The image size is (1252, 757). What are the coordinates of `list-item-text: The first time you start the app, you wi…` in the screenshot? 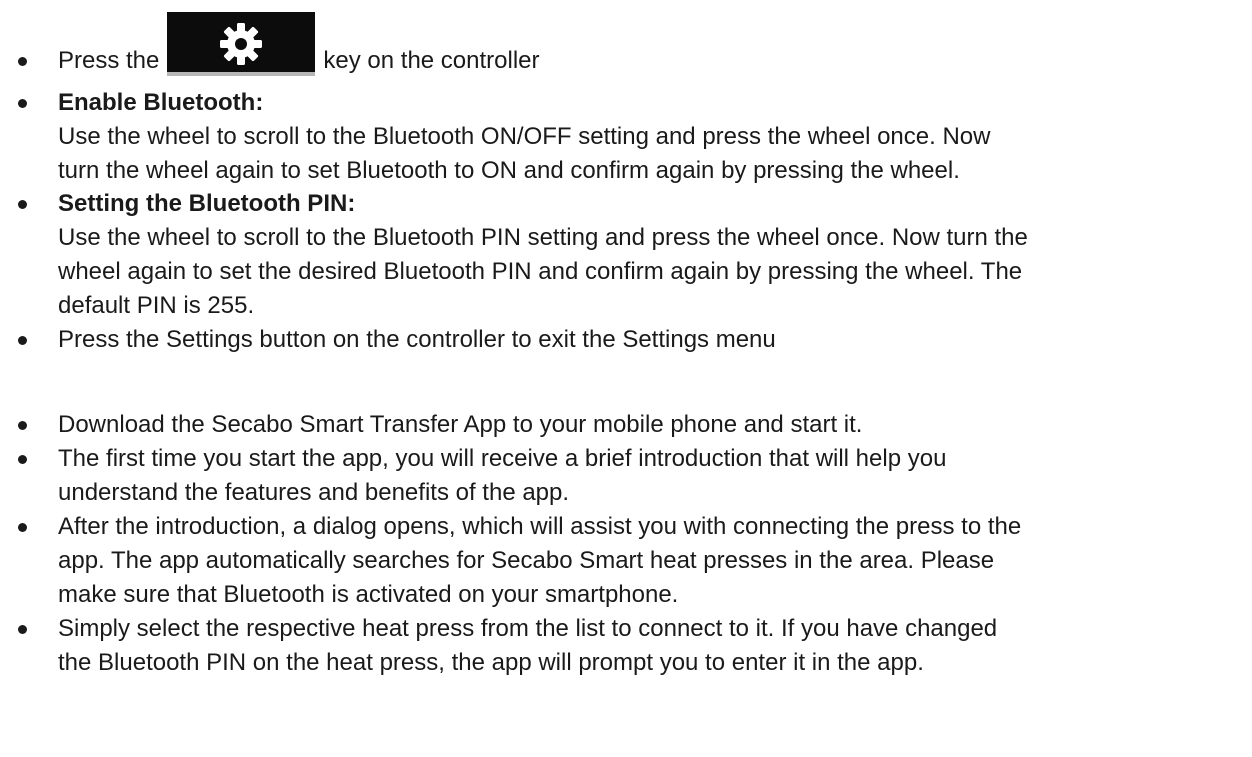 It's located at (653, 476).